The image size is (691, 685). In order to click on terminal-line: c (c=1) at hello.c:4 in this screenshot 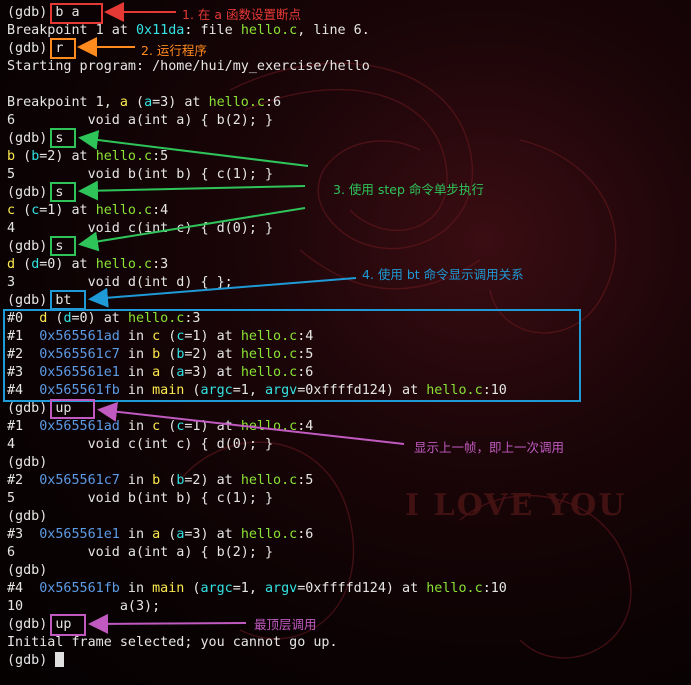, I will do `click(88, 210)`.